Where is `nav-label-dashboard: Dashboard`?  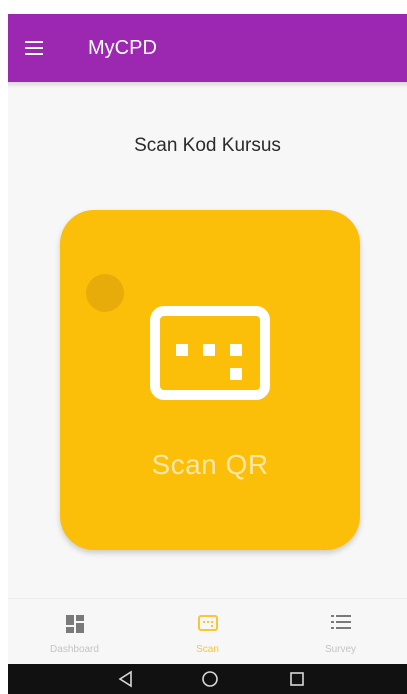
nav-label-dashboard: Dashboard is located at coordinates (74, 649).